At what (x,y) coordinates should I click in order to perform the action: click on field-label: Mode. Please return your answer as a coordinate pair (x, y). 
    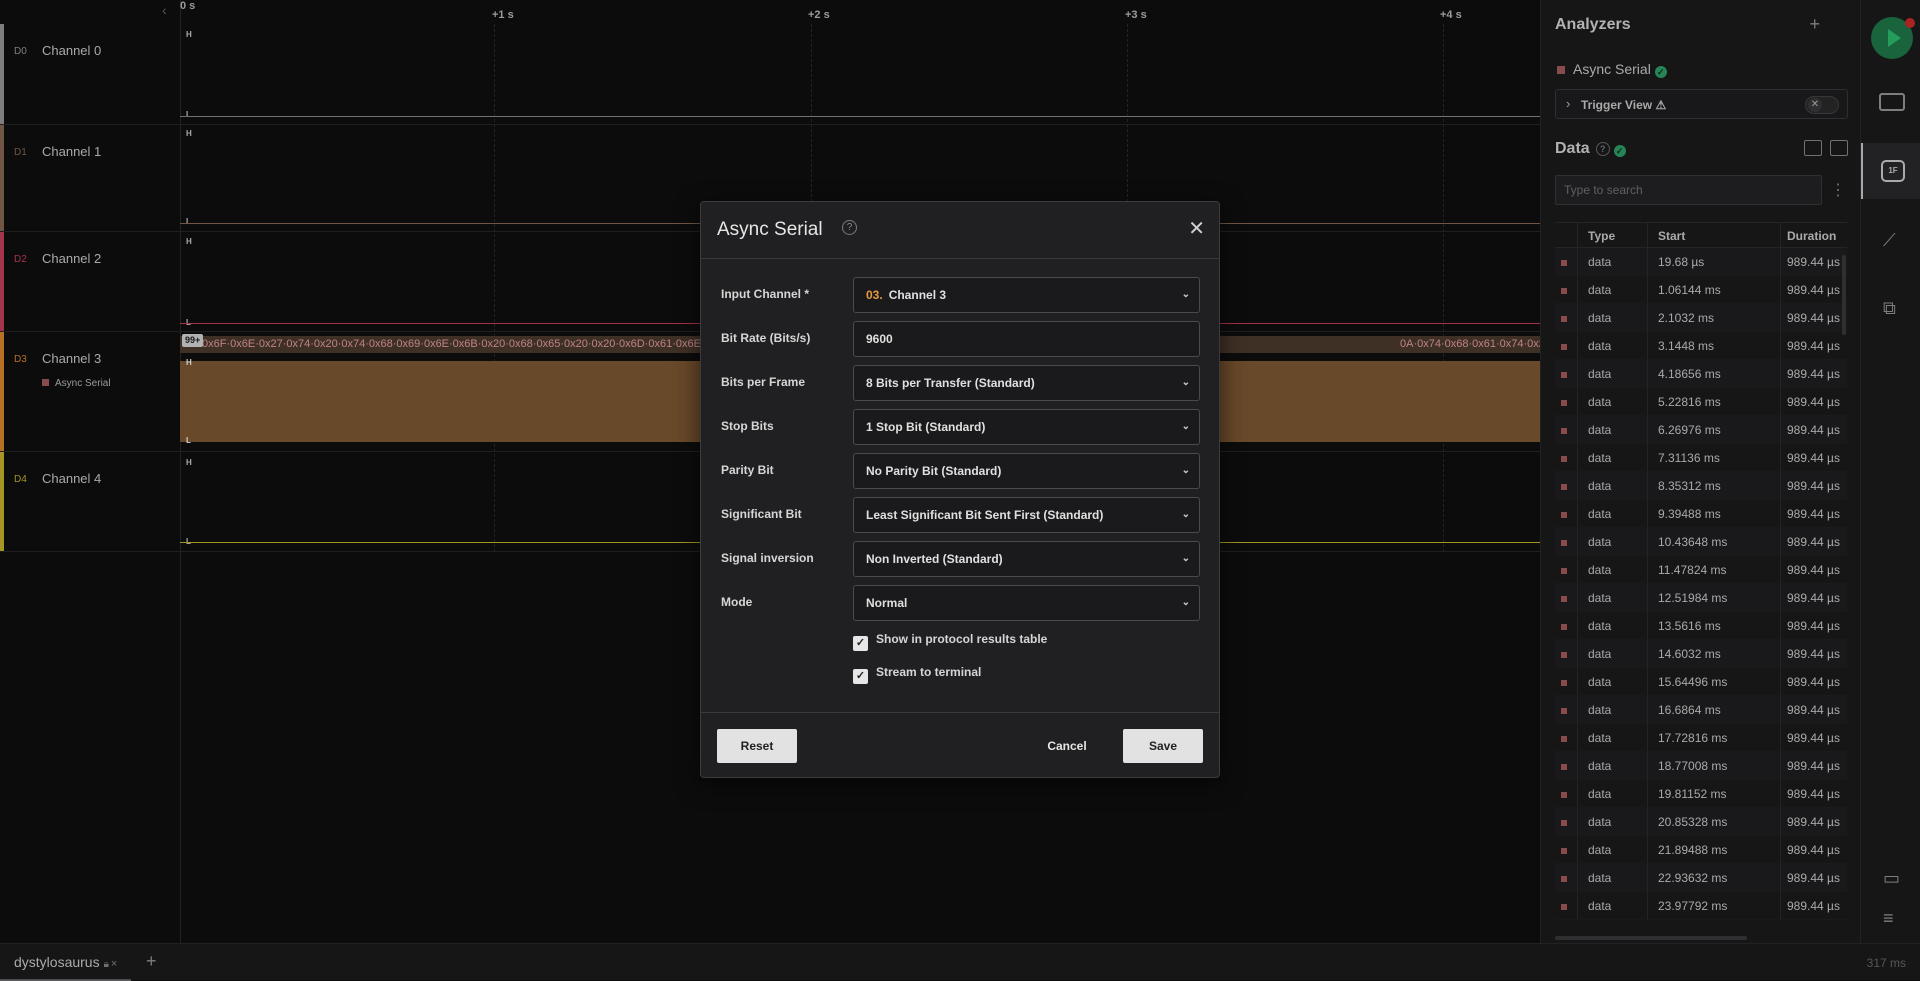
    Looking at the image, I should click on (737, 602).